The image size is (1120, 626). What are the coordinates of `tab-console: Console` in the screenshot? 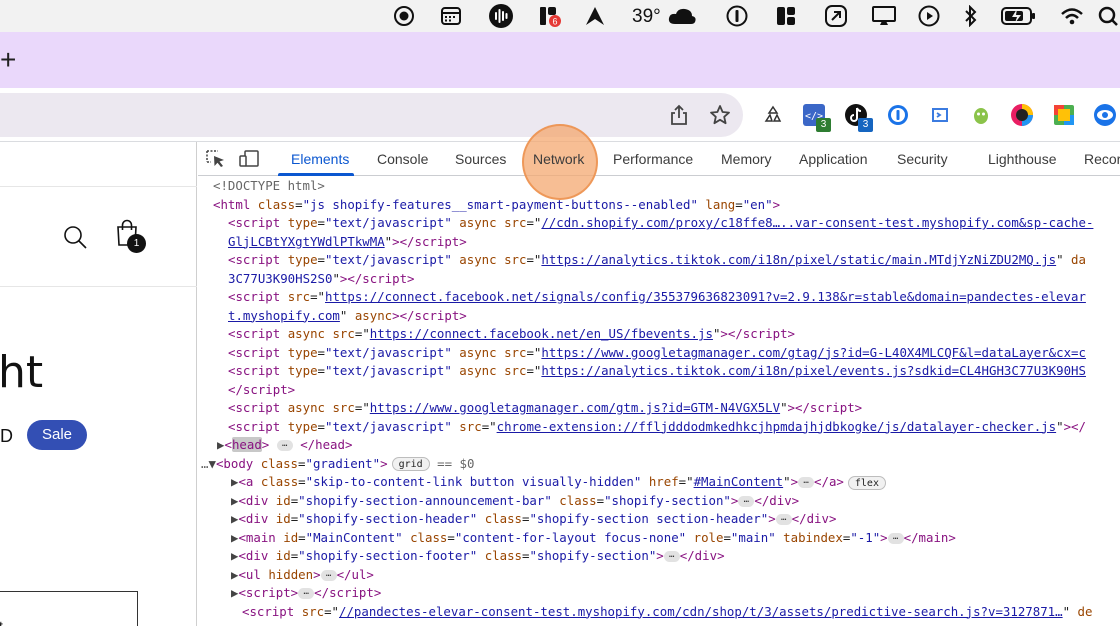 It's located at (402, 159).